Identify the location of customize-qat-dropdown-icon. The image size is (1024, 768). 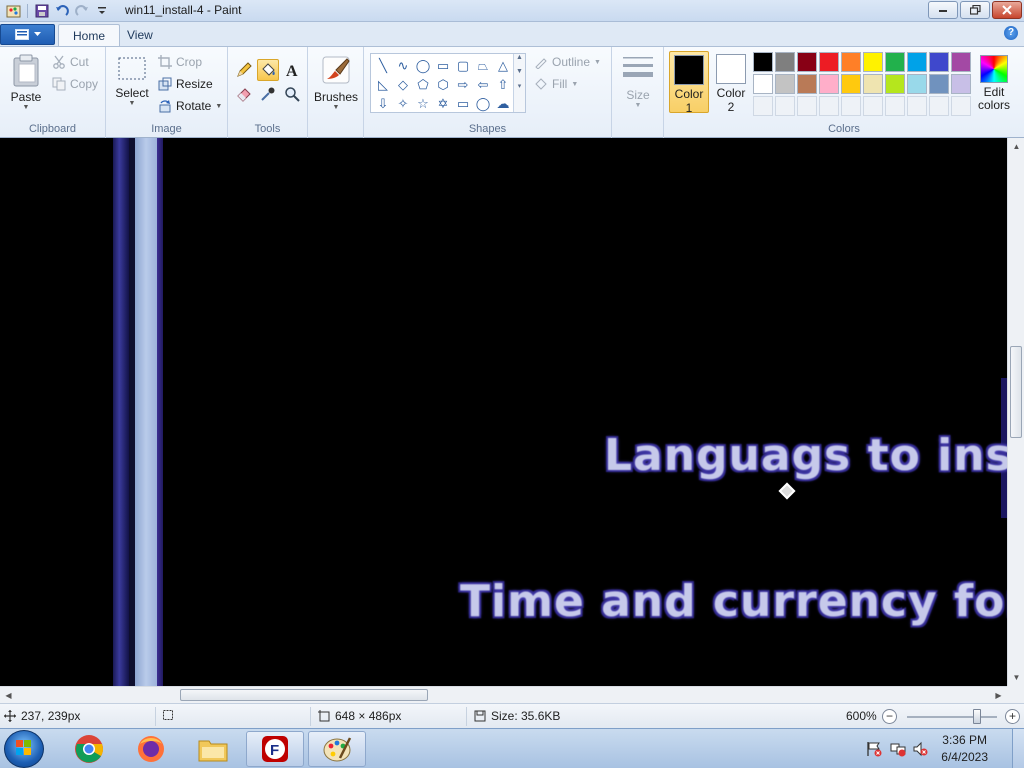
(102, 11).